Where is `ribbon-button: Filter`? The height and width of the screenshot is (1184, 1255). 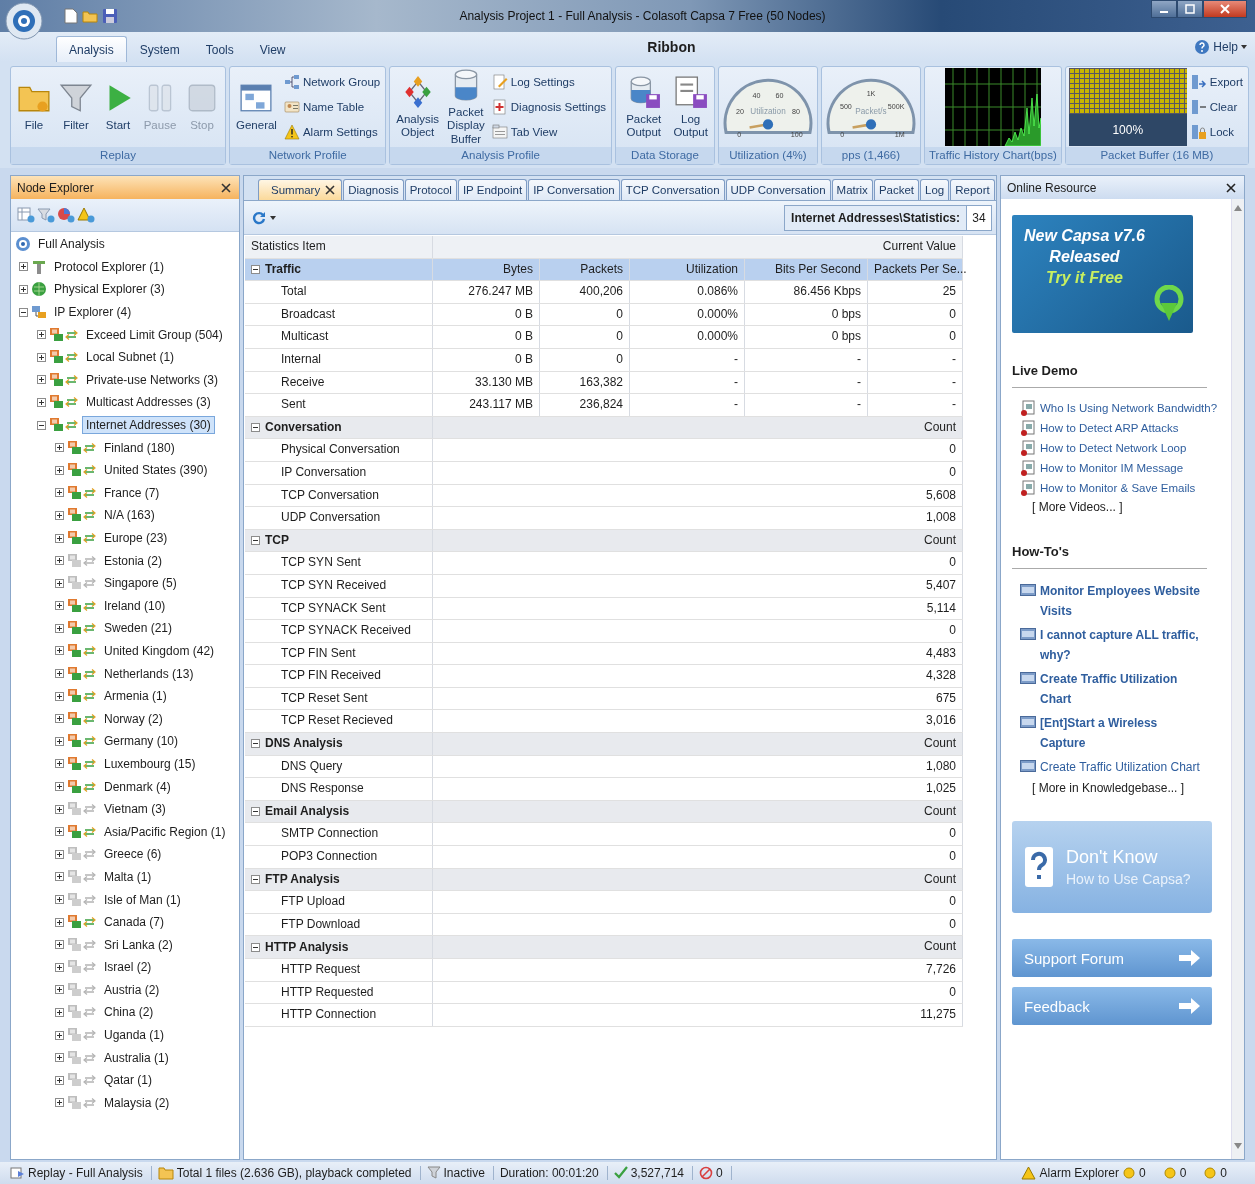 ribbon-button: Filter is located at coordinates (76, 107).